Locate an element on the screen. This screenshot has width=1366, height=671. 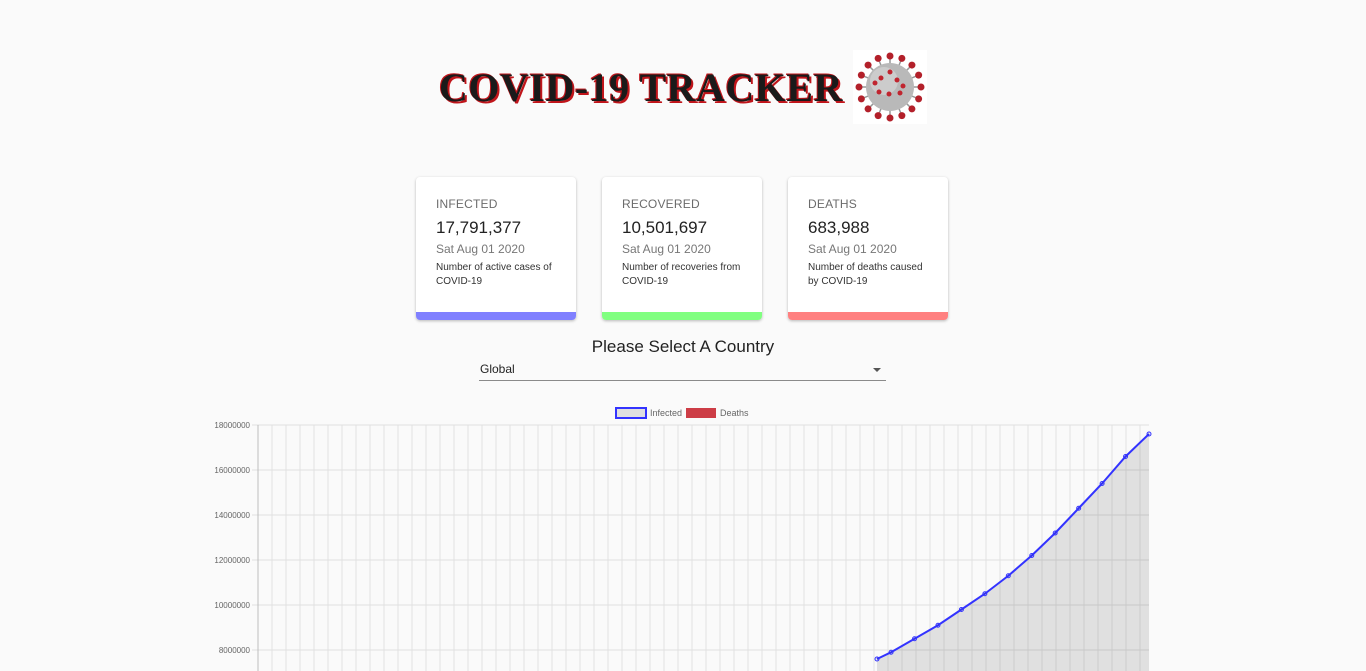
country-select-heading: Please Select A Country is located at coordinates (683, 346).